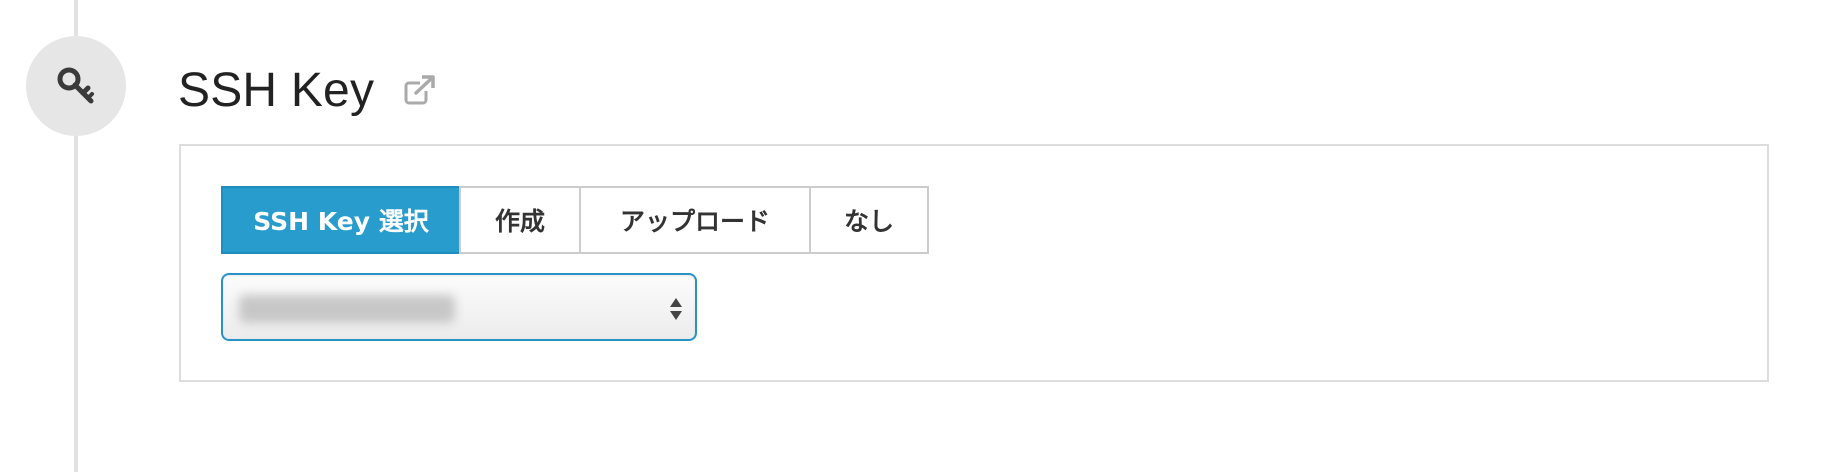  Describe the element at coordinates (520, 220) in the screenshot. I see `tab-create: 作成` at that location.